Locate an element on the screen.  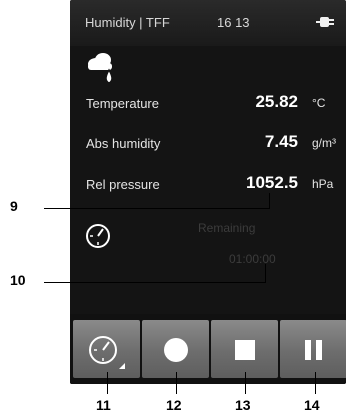
stop-button is located at coordinates (244, 349).